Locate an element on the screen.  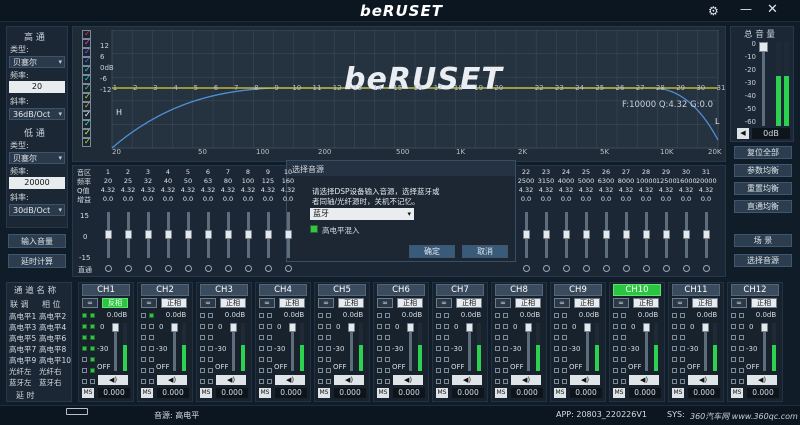
eq-band-freq: 6300 is located at coordinates (606, 181).